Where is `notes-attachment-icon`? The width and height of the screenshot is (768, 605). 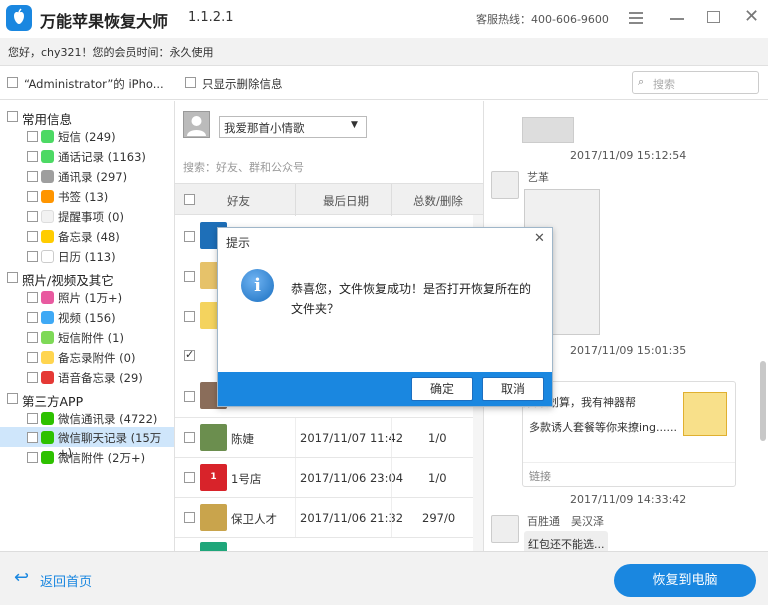 notes-attachment-icon is located at coordinates (47, 357).